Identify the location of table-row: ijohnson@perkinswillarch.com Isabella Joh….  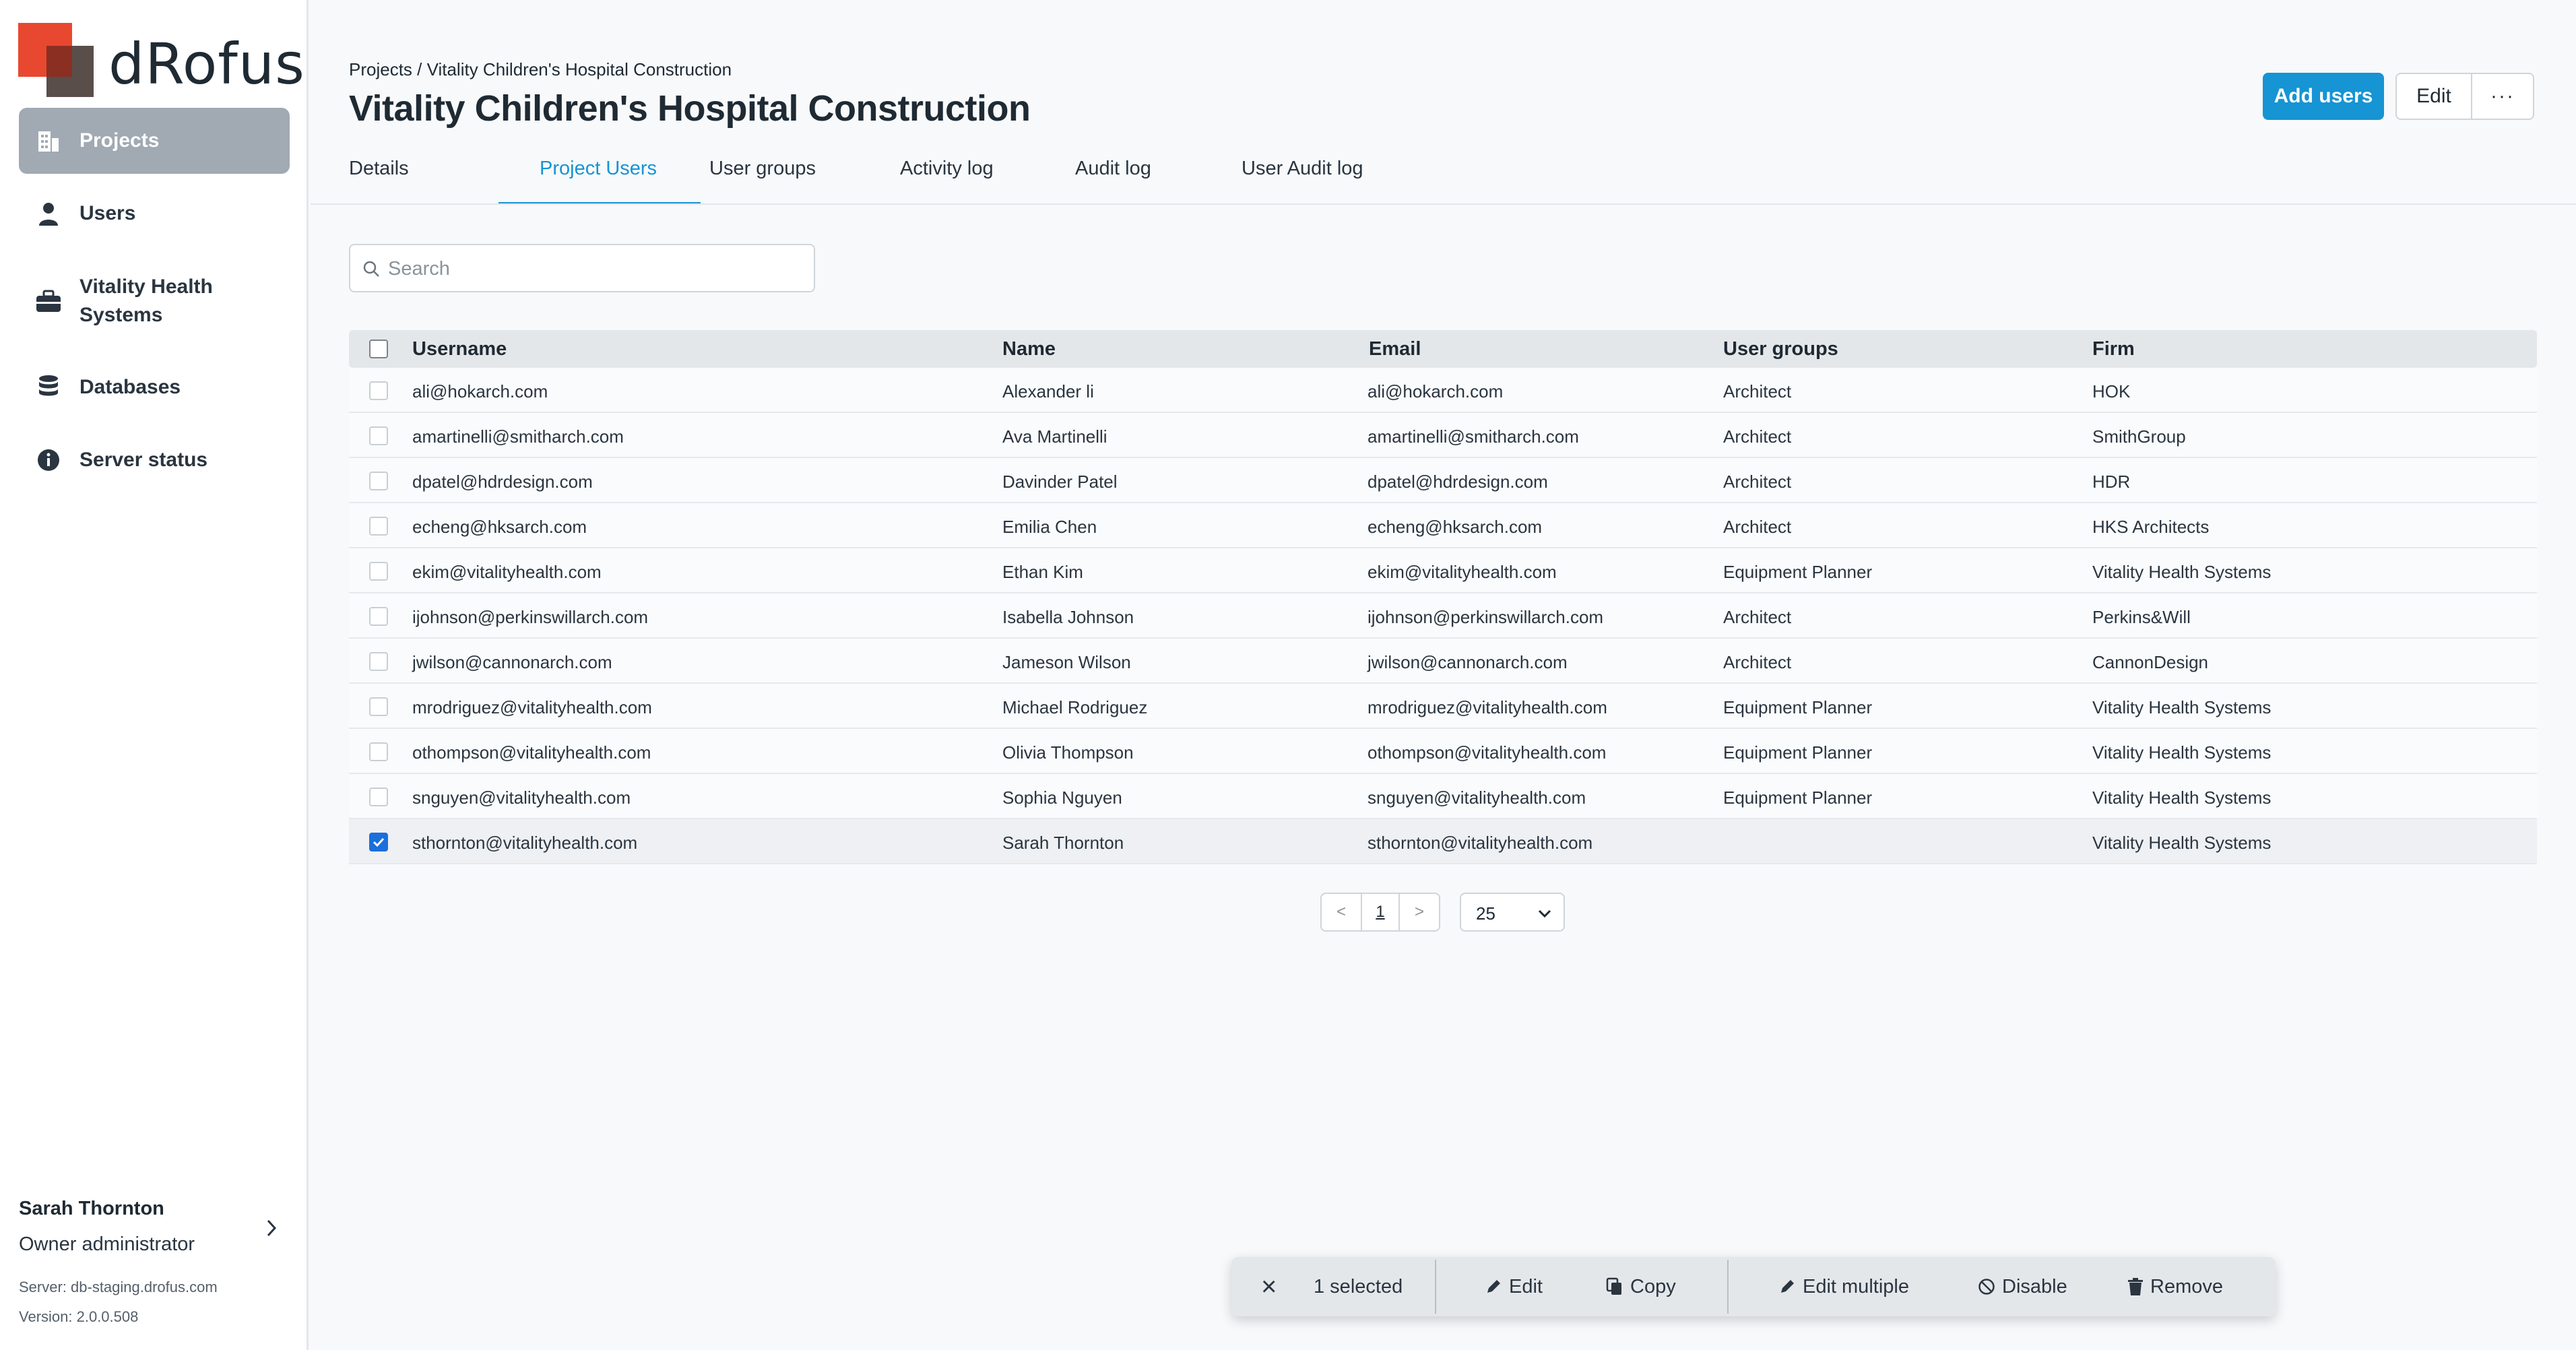
(1443, 616).